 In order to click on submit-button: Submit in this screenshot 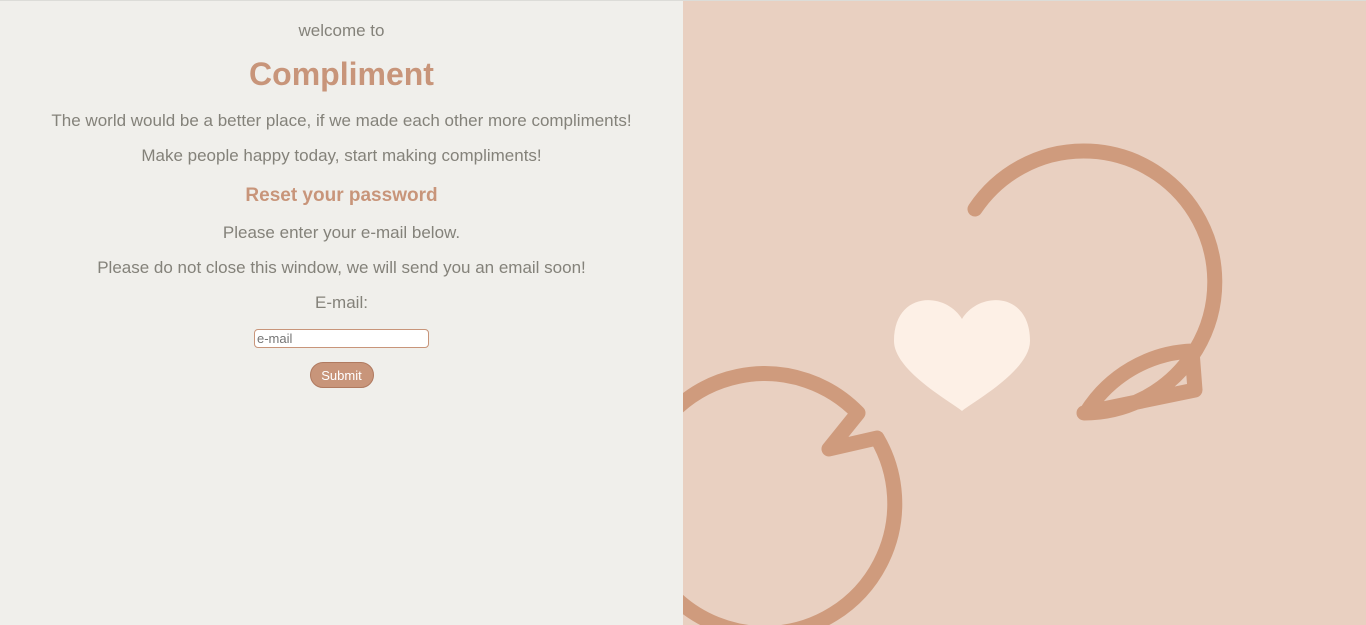, I will do `click(341, 375)`.